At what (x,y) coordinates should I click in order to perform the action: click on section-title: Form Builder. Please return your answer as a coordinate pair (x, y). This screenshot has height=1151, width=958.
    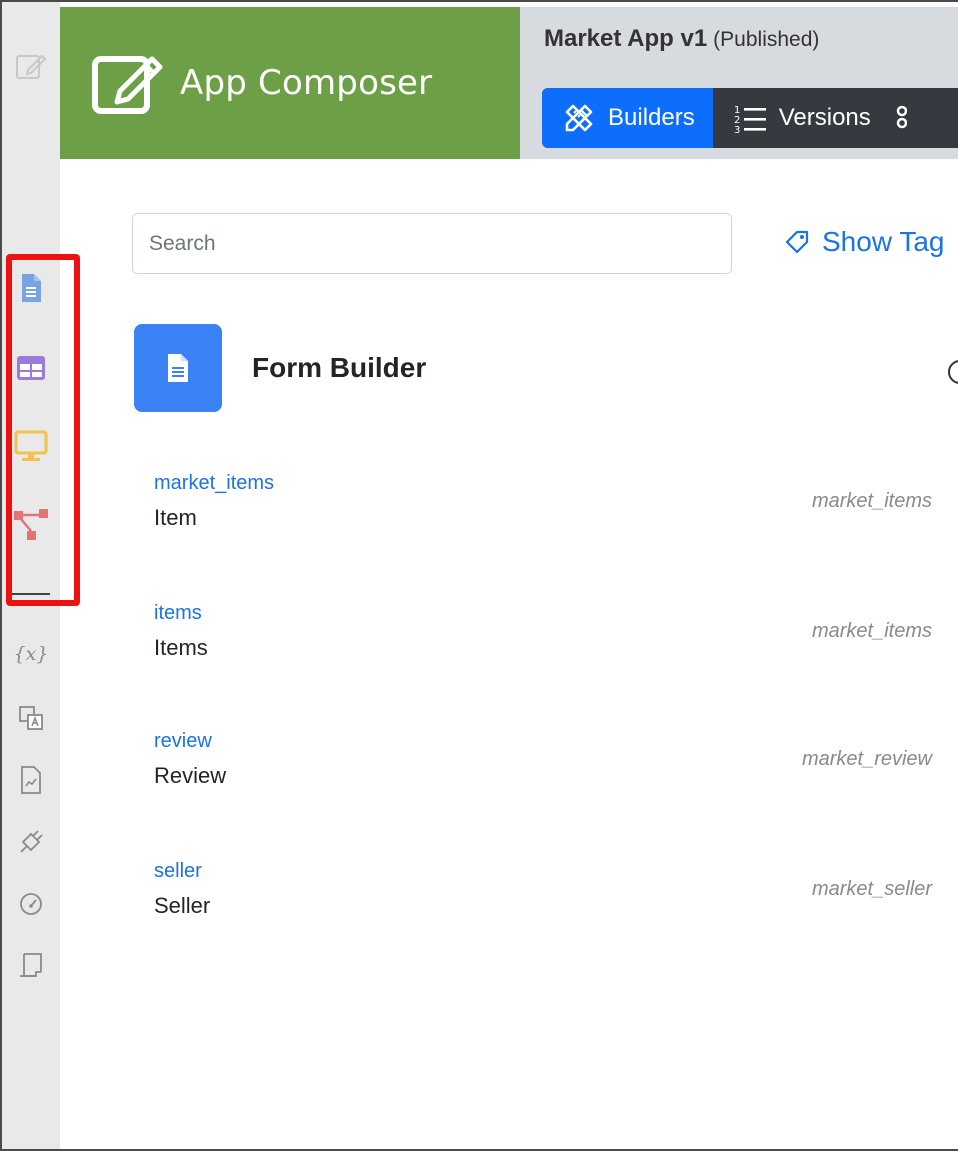
    Looking at the image, I should click on (339, 367).